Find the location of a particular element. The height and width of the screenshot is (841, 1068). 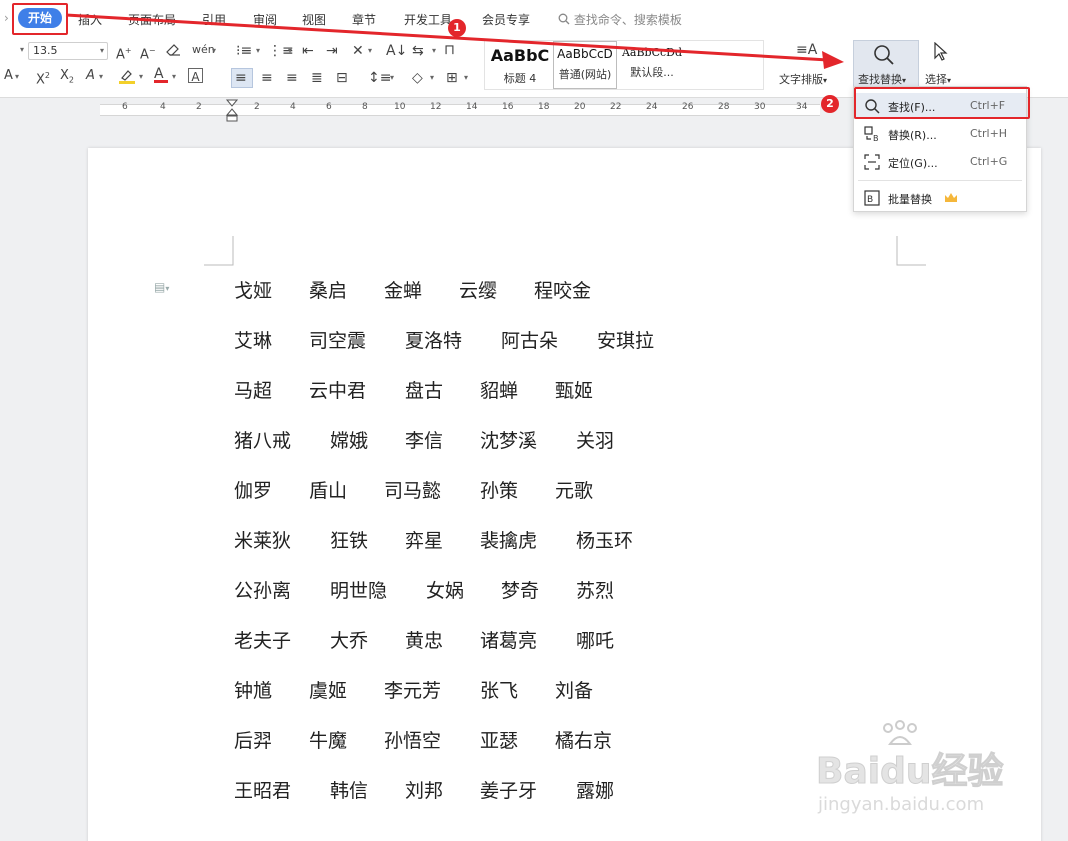

hero-name: 伽罗 is located at coordinates (253, 491).